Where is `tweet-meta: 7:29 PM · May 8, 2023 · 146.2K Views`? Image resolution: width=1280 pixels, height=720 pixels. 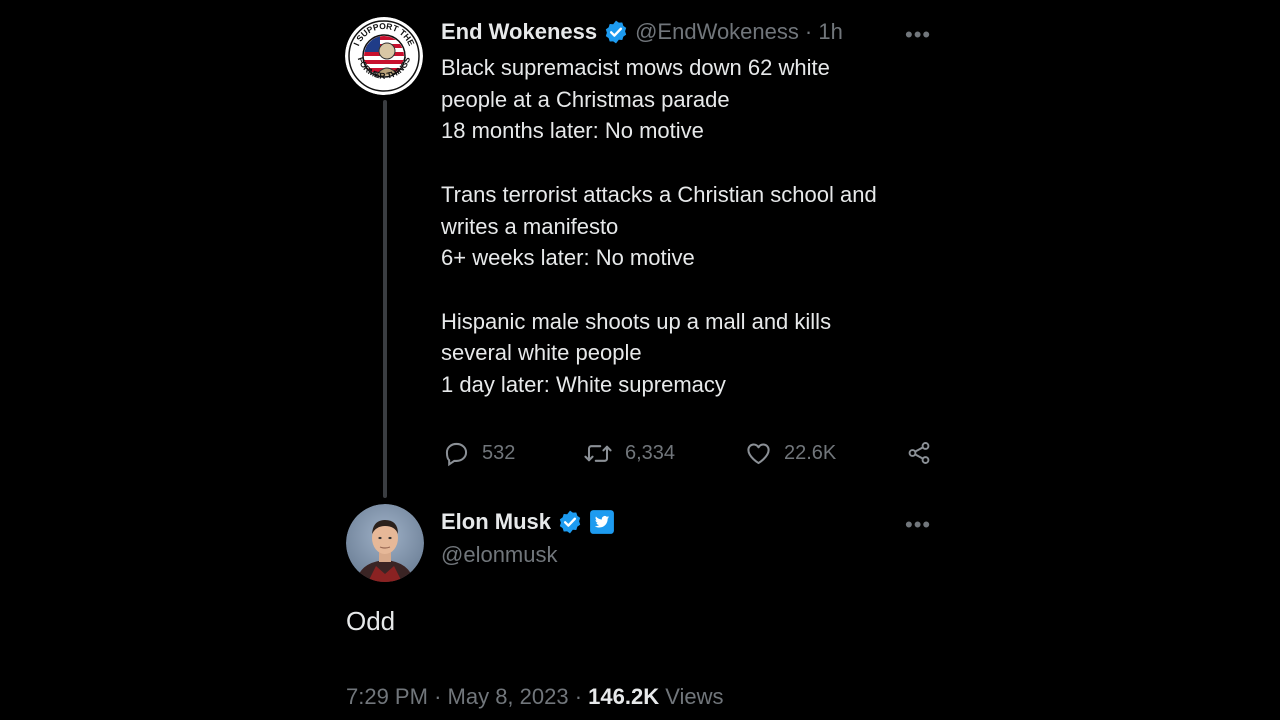 tweet-meta: 7:29 PM · May 8, 2023 · 146.2K Views is located at coordinates (535, 697).